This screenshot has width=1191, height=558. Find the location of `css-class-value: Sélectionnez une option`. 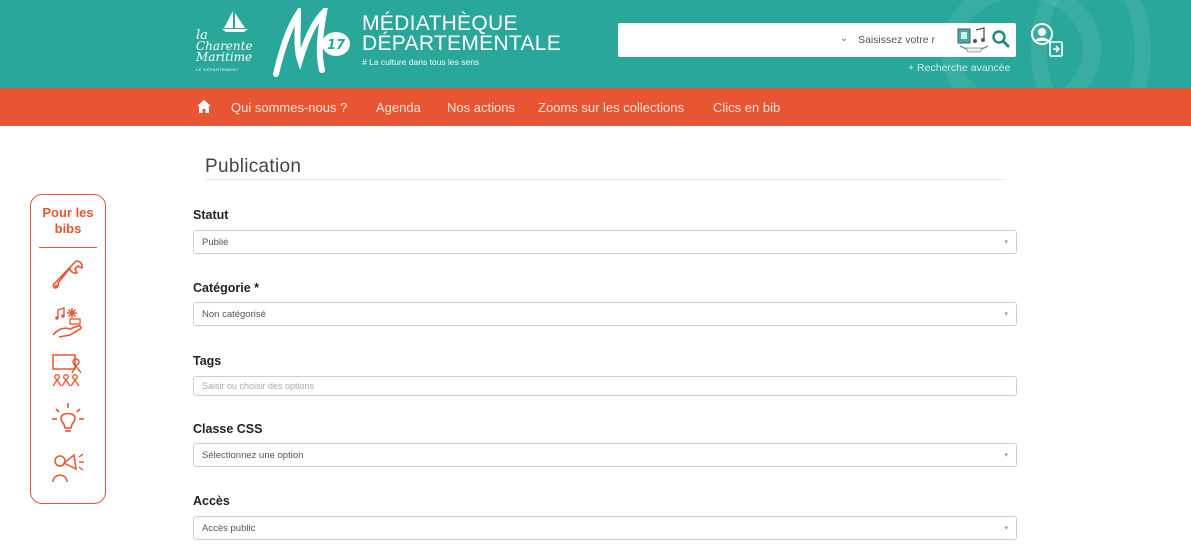

css-class-value: Sélectionnez une option is located at coordinates (253, 455).